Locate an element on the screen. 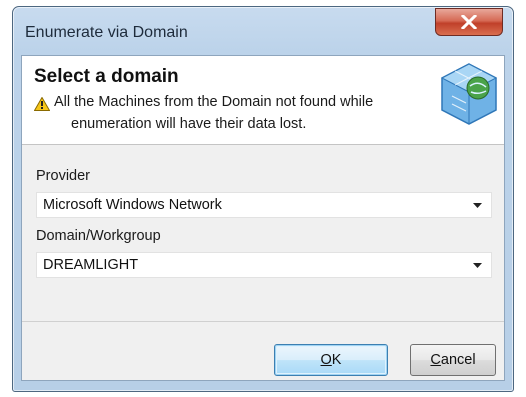 This screenshot has width=526, height=397. cancel-label-rest: ancel is located at coordinates (458, 360).